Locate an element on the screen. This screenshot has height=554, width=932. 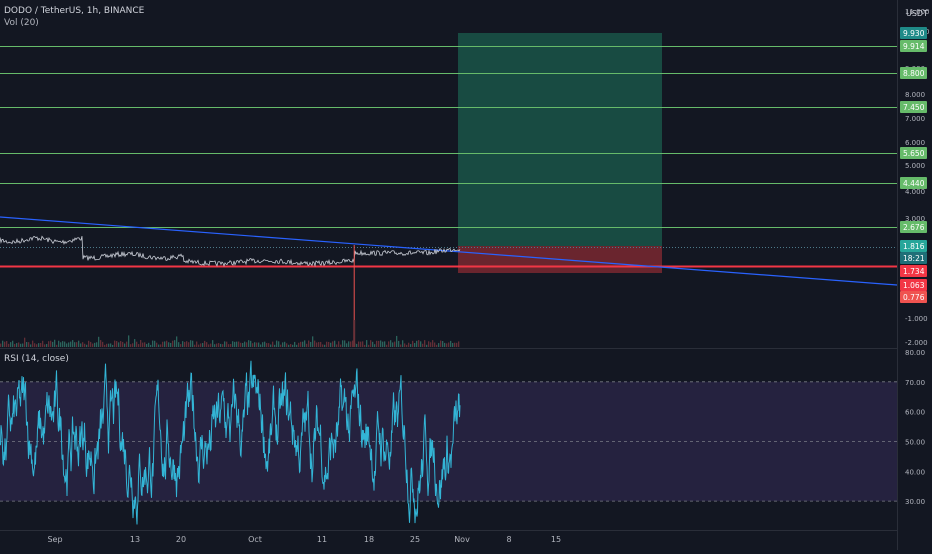
time-axis-tick: 15 is located at coordinates (556, 539).